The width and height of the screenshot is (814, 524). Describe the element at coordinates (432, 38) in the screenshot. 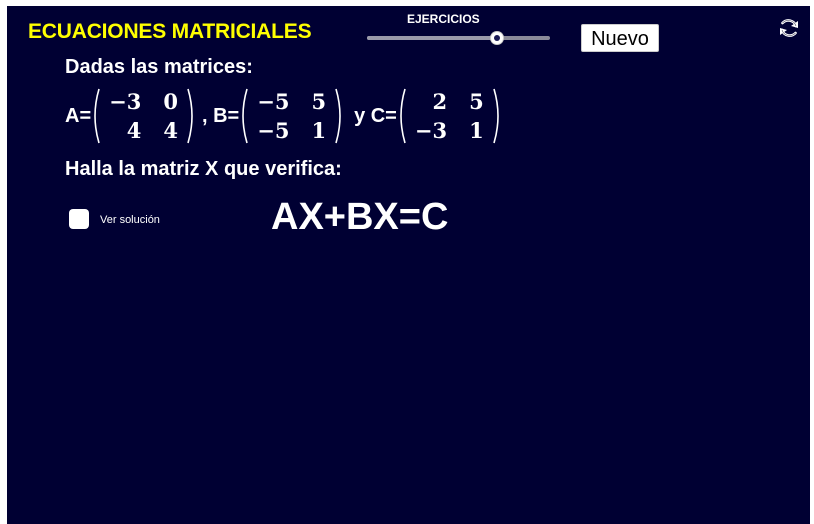

I see `slider-fill` at that location.